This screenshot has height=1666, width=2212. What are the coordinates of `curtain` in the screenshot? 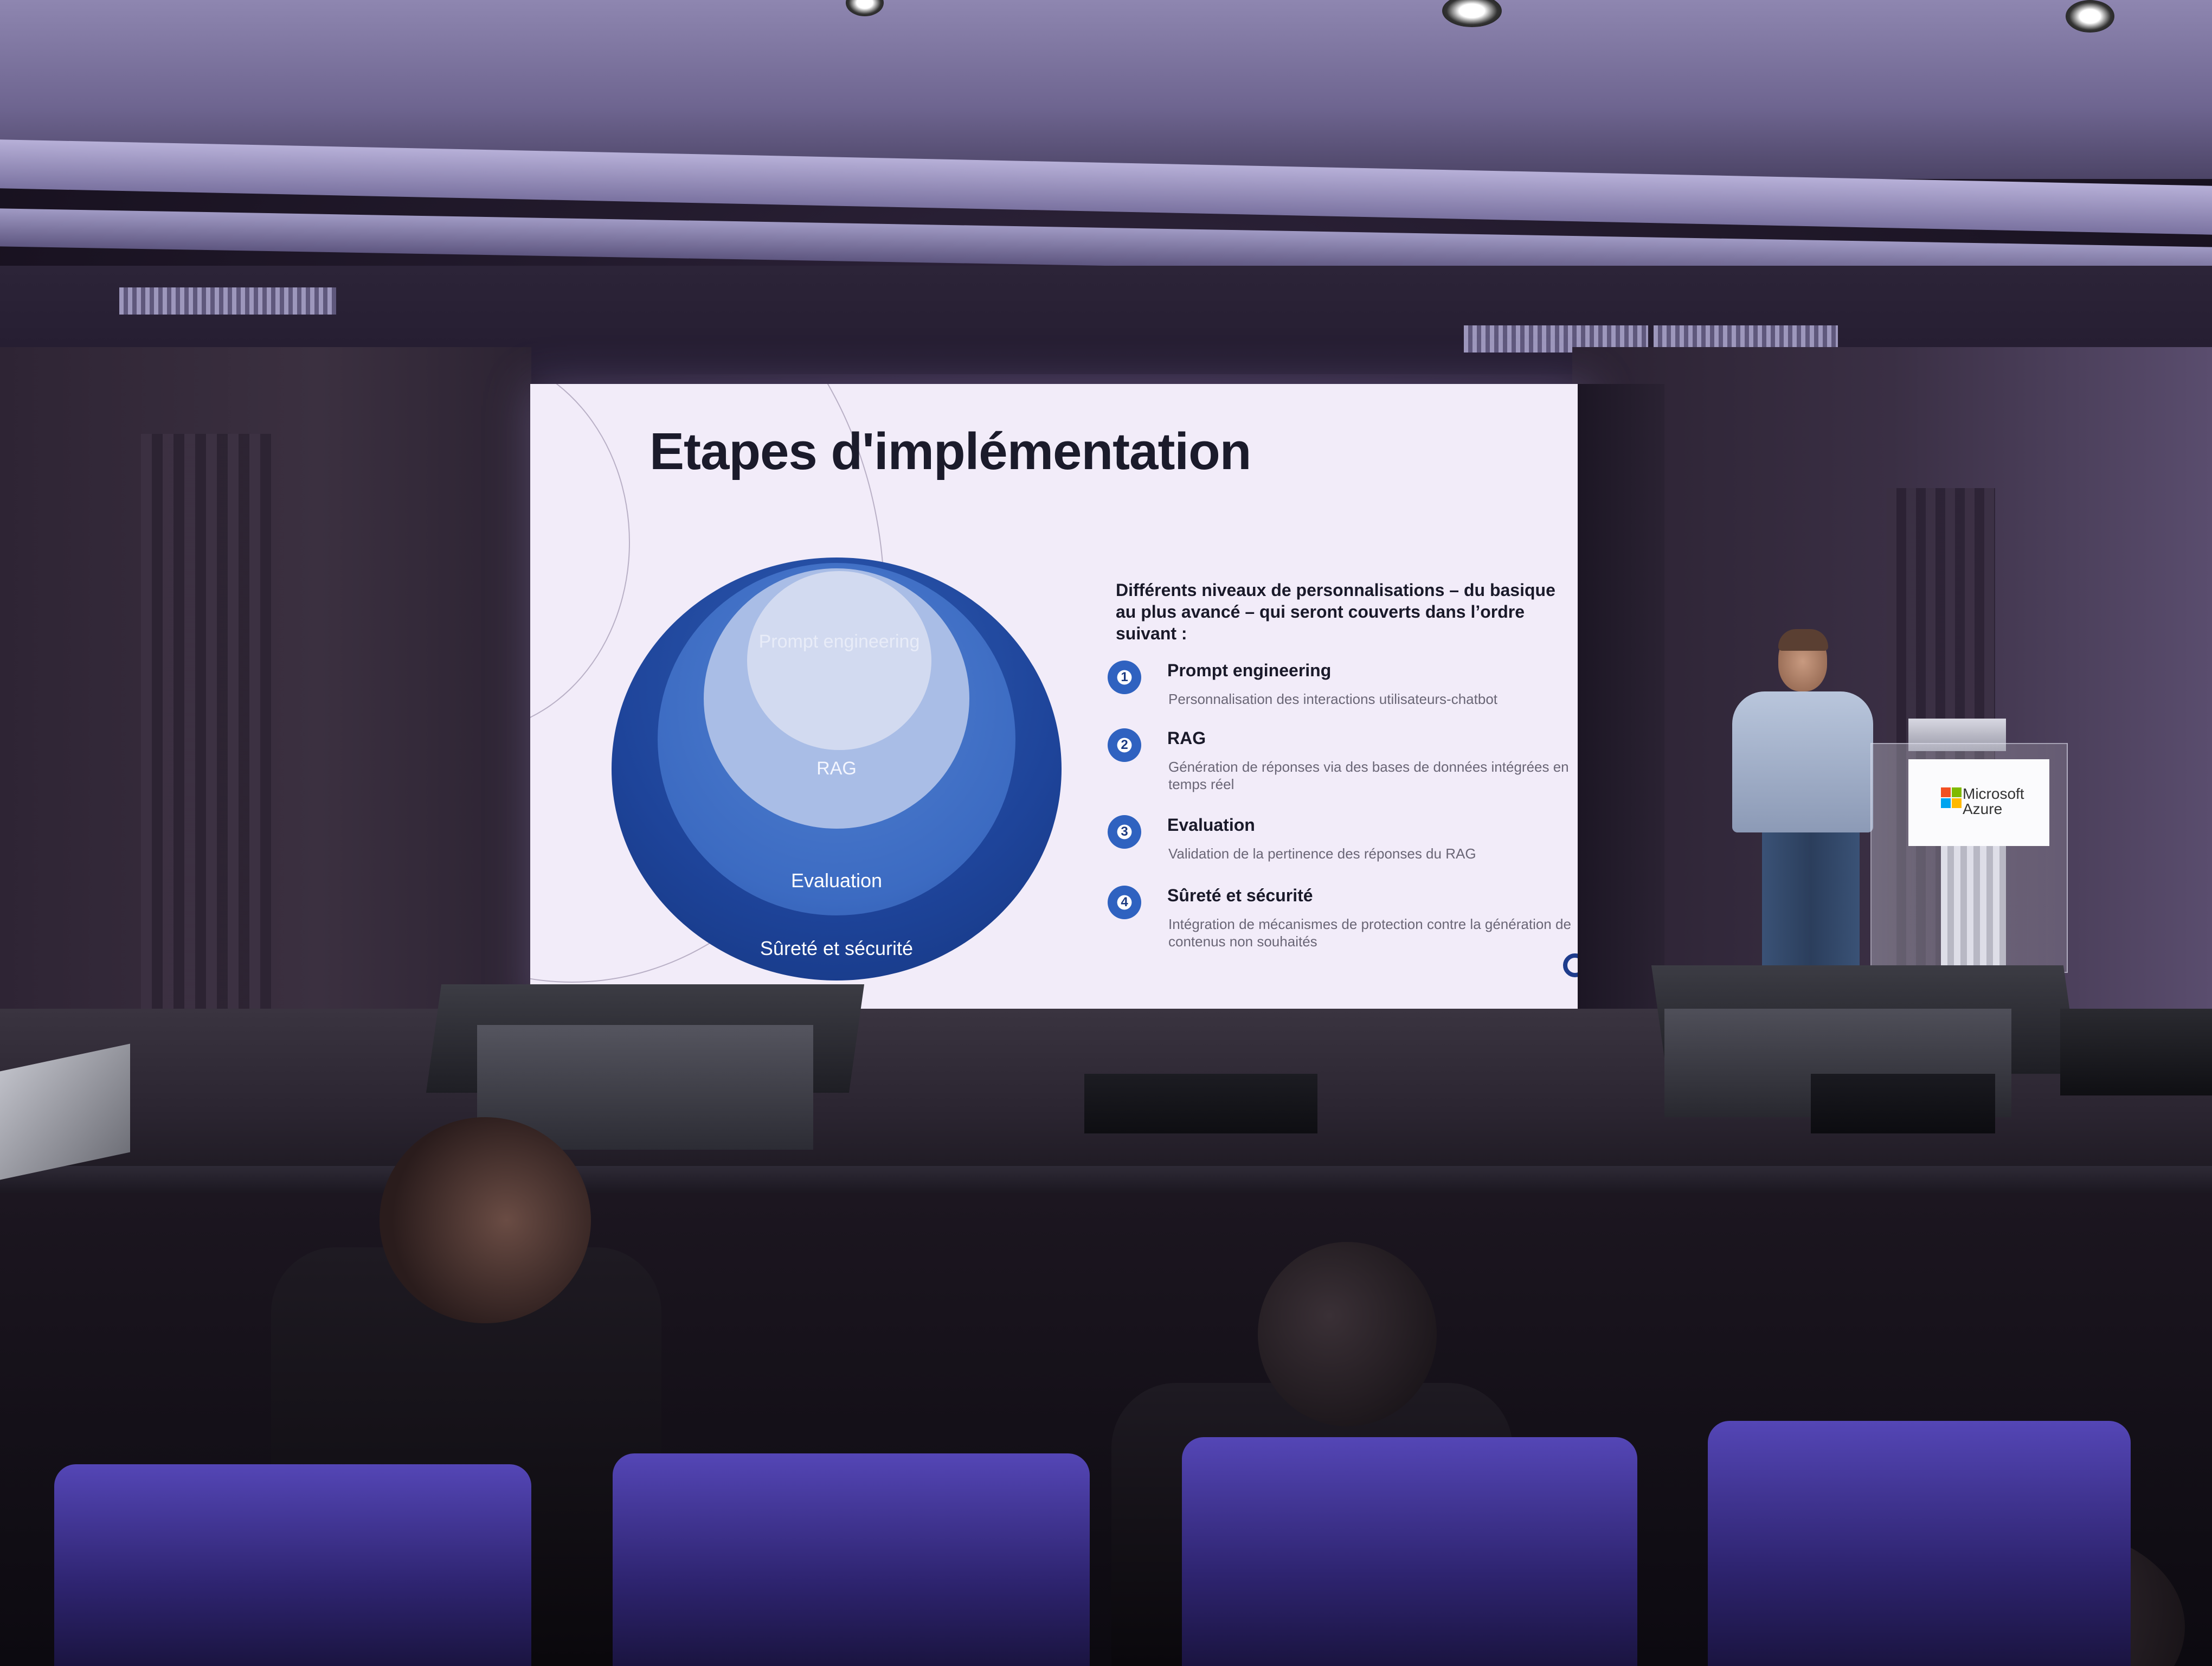 It's located at (206, 732).